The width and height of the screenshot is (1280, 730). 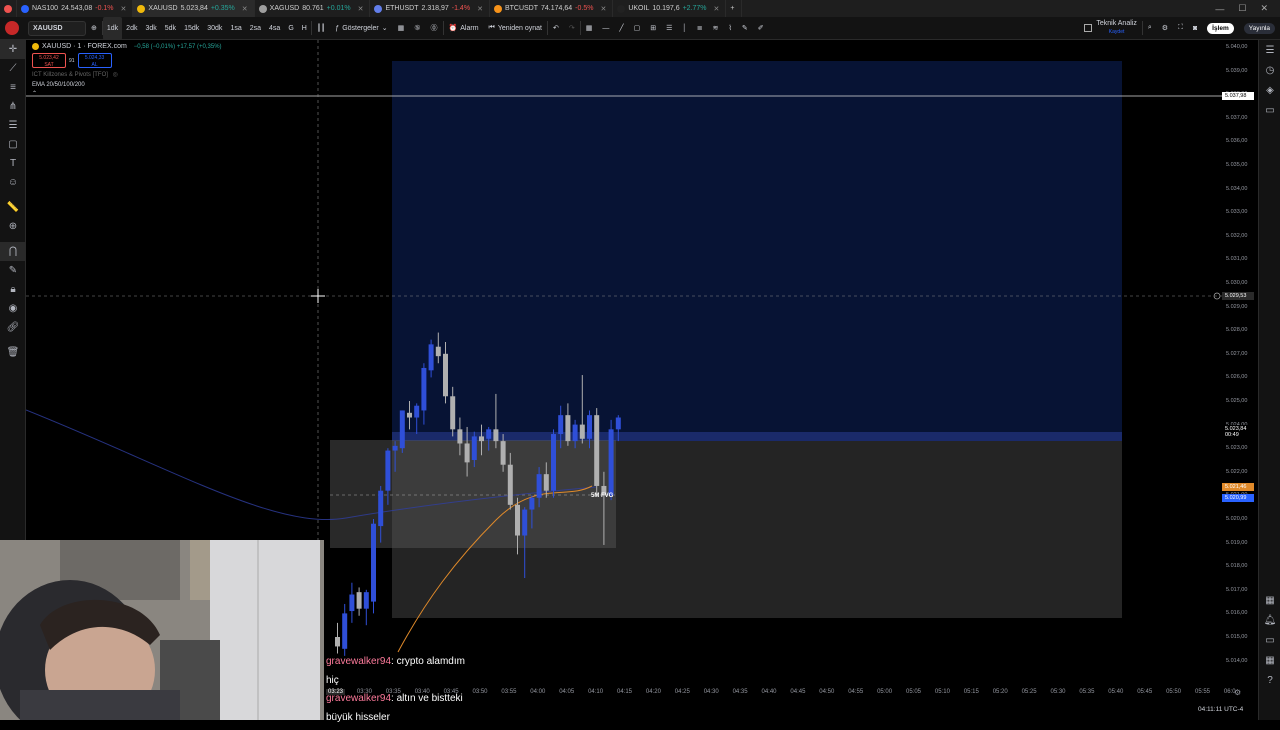 I want to click on new-tab-button: +, so click(x=733, y=8).